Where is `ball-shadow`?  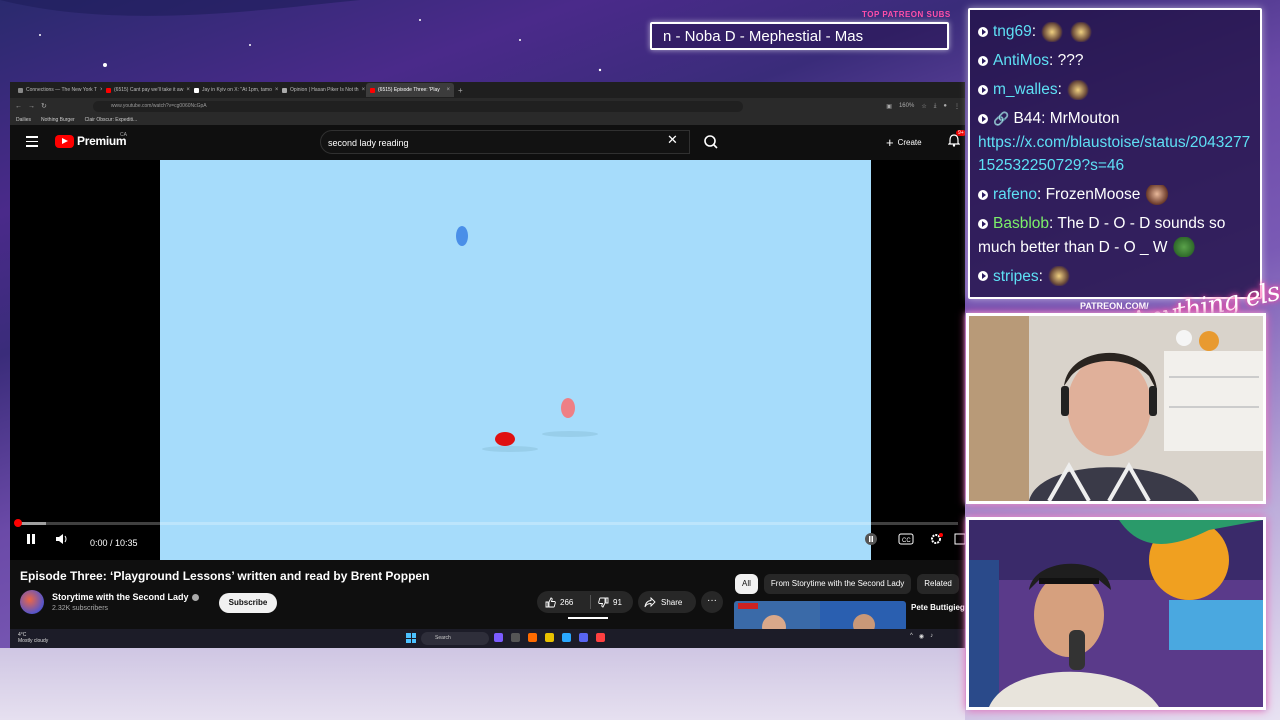
ball-shadow is located at coordinates (570, 434).